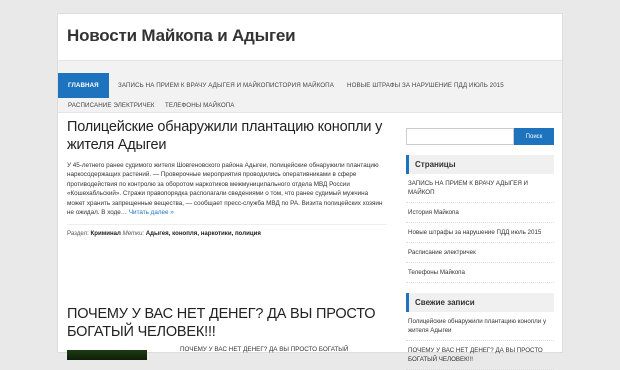 This screenshot has width=620, height=370. What do you see at coordinates (151, 212) in the screenshot?
I see `read-more-link: Читать далее »` at bounding box center [151, 212].